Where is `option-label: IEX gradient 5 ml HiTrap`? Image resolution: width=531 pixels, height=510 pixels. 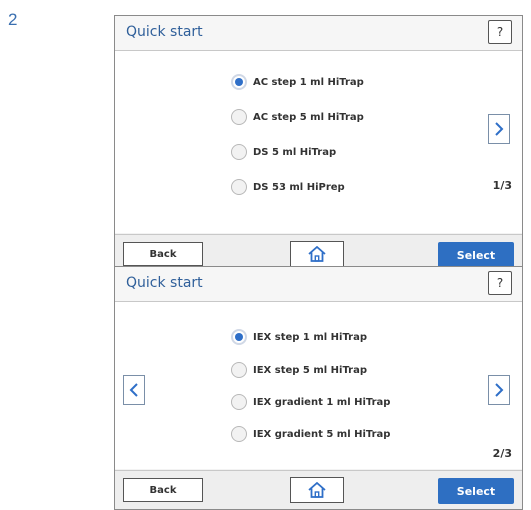 option-label: IEX gradient 5 ml HiTrap is located at coordinates (322, 434).